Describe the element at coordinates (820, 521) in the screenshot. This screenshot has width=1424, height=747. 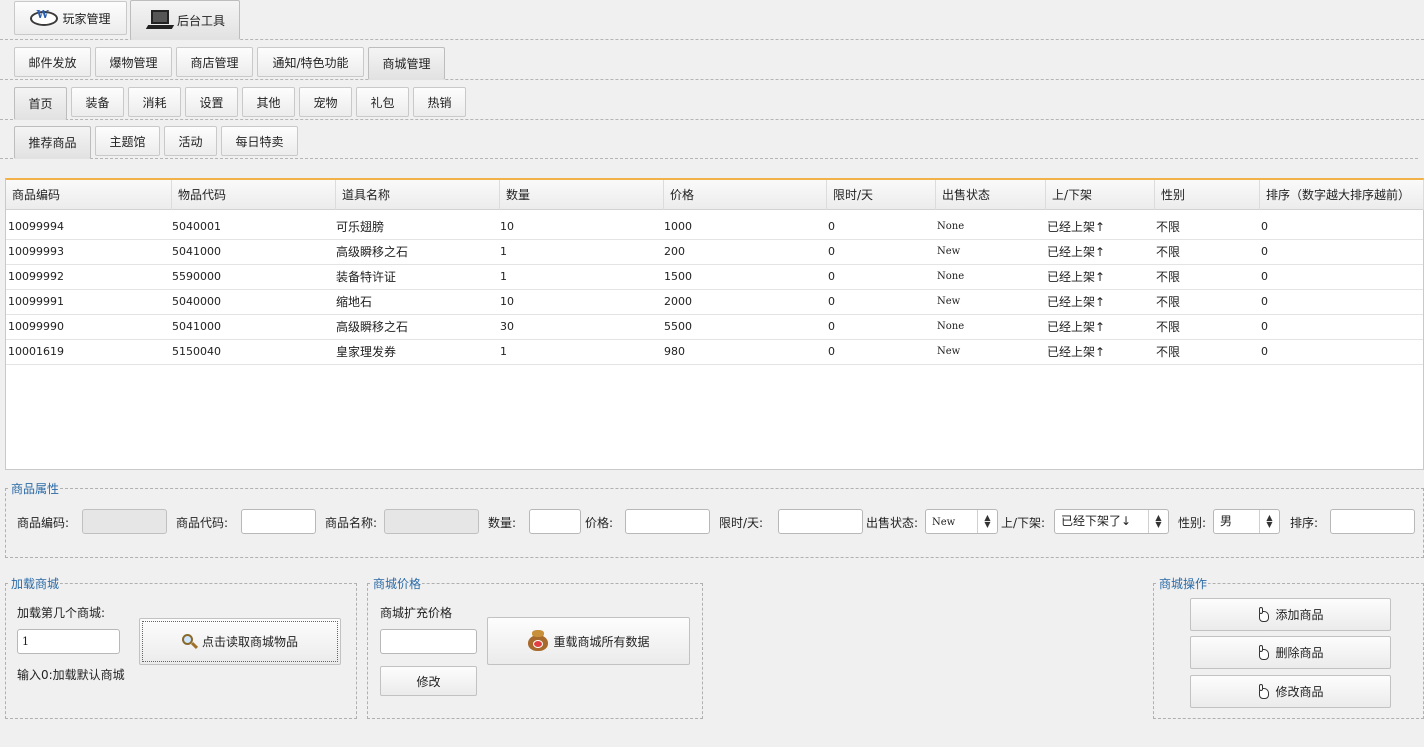
I see `limit-days-field` at that location.